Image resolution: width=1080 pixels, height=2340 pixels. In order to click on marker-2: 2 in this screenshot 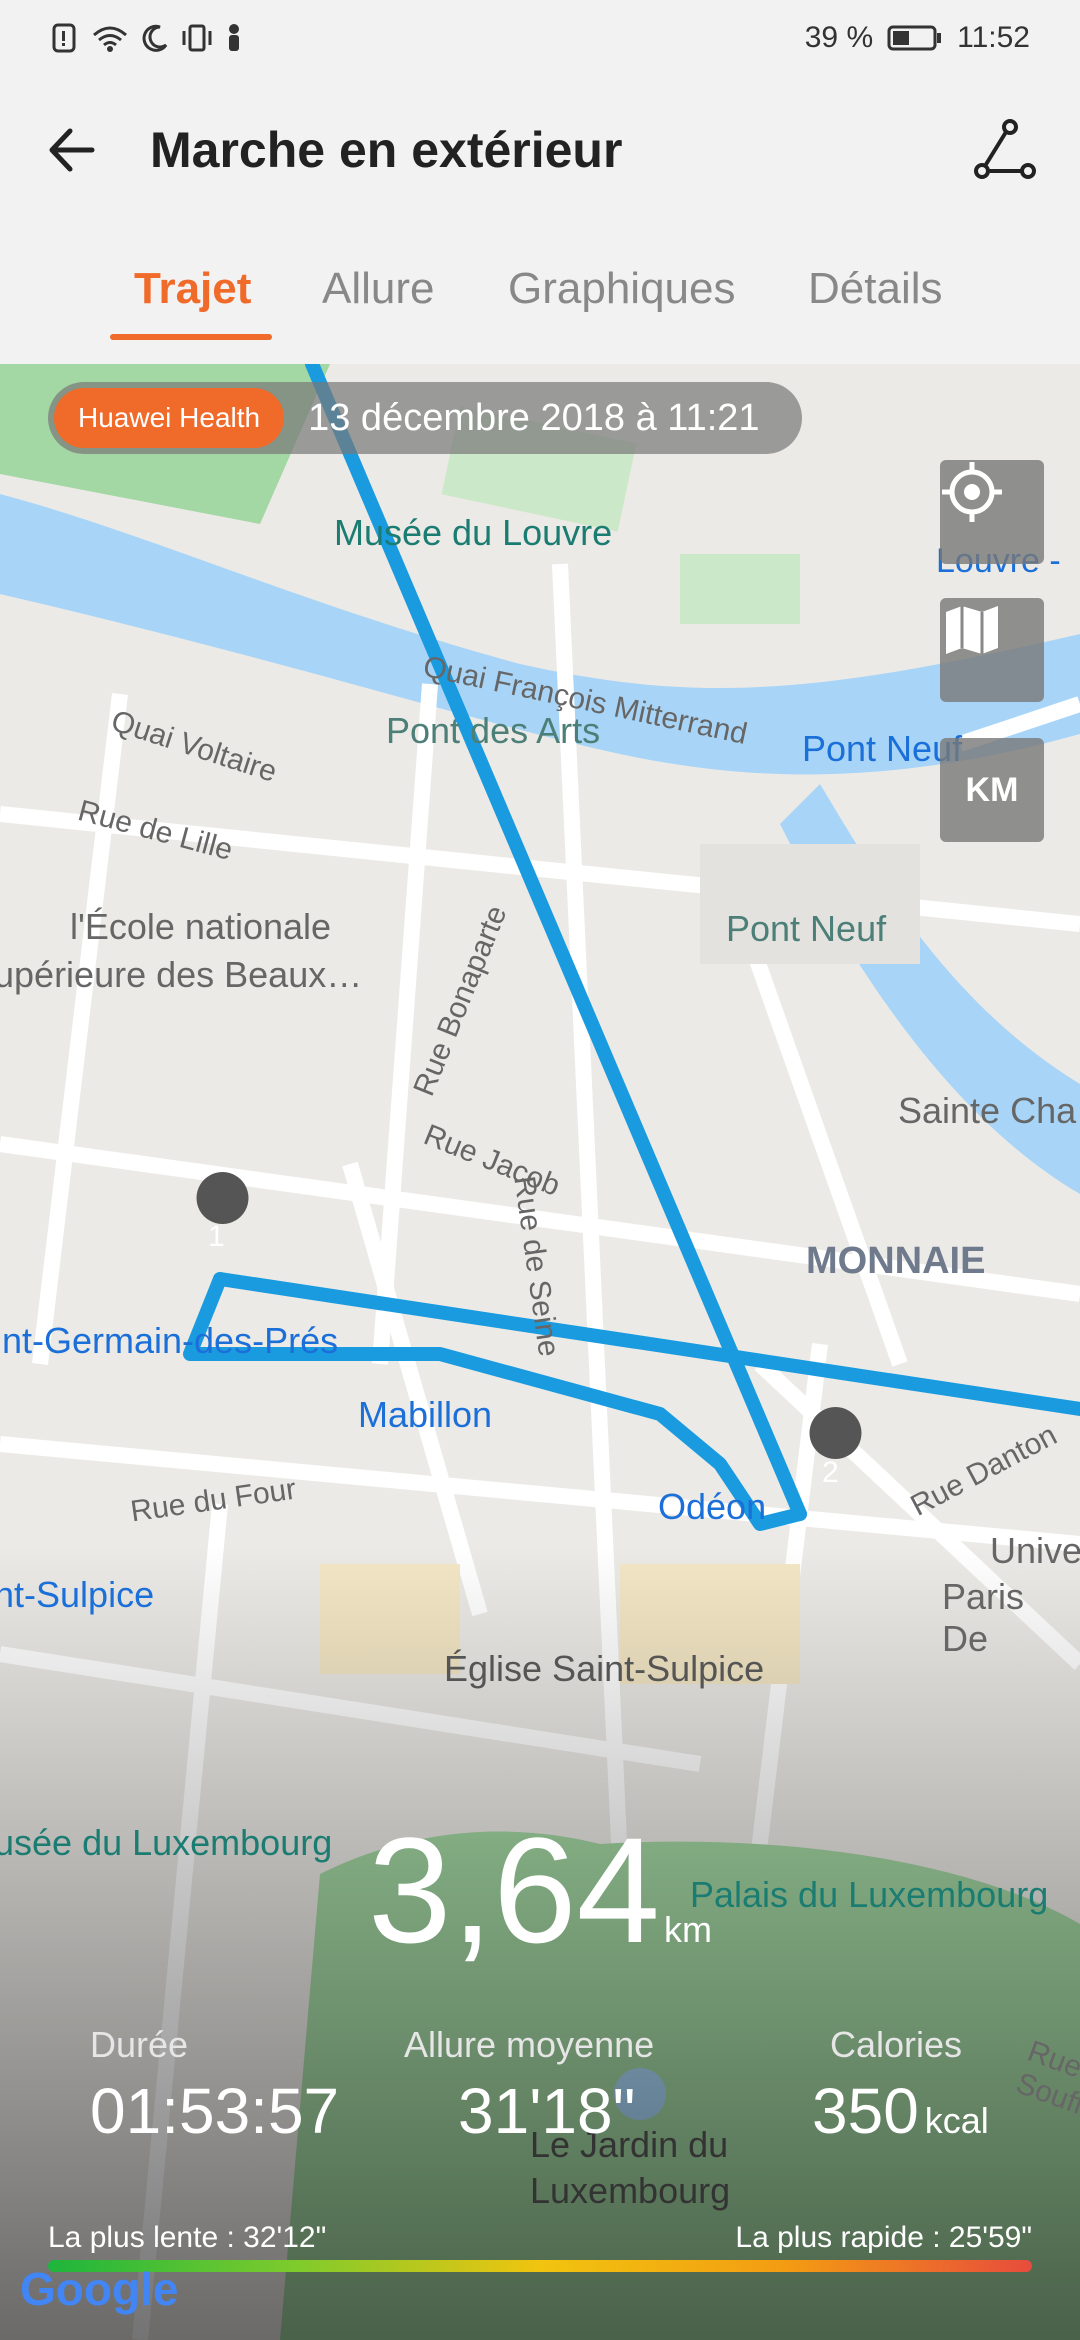, I will do `click(830, 1473)`.